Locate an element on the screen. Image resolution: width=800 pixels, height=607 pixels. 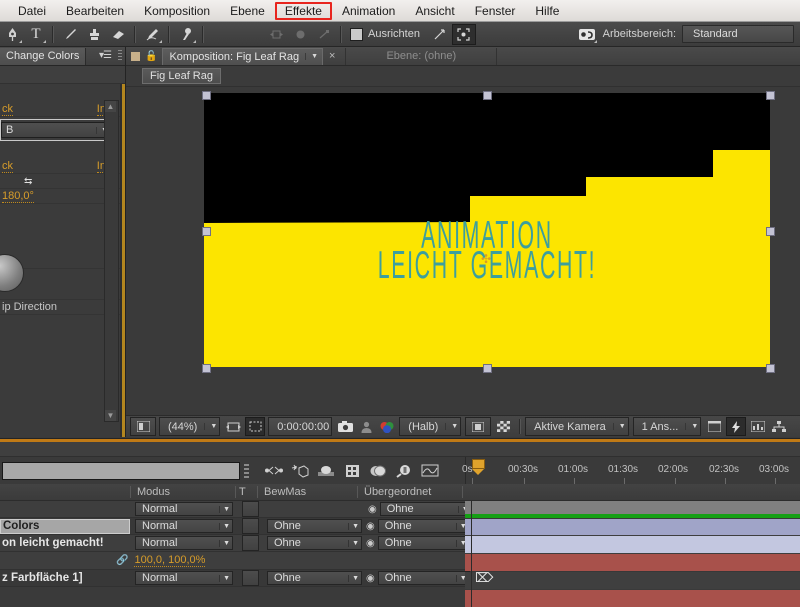
menu-item-effekte: Effekte is located at coordinates (303, 10).